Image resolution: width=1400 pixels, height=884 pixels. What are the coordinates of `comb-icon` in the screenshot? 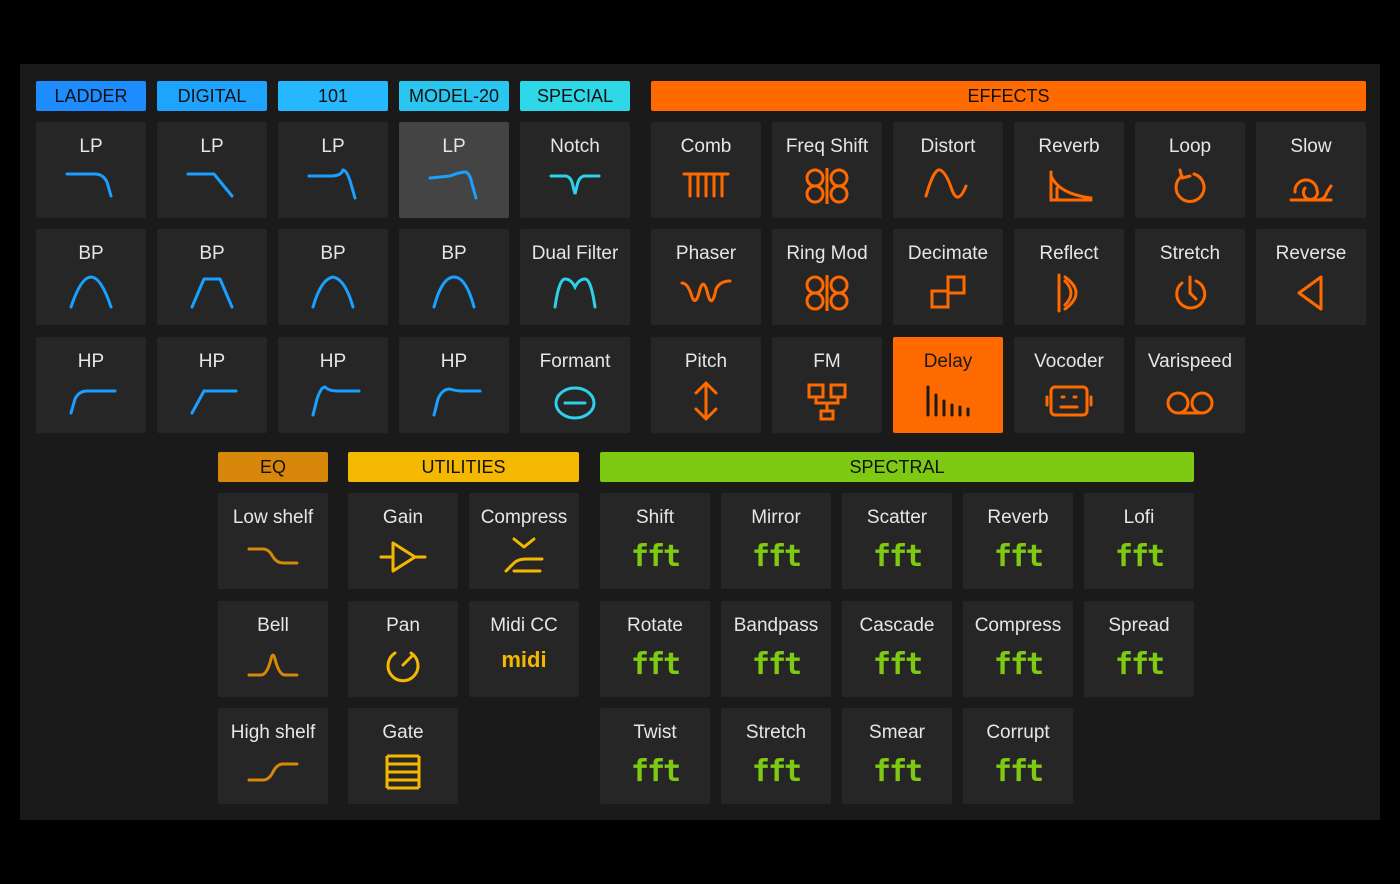 It's located at (706, 186).